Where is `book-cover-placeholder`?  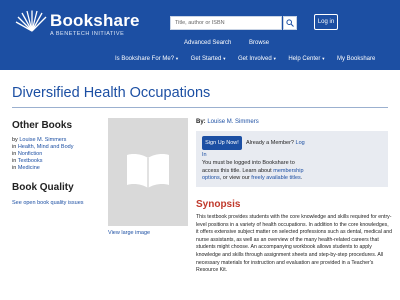
book-cover-placeholder is located at coordinates (148, 172).